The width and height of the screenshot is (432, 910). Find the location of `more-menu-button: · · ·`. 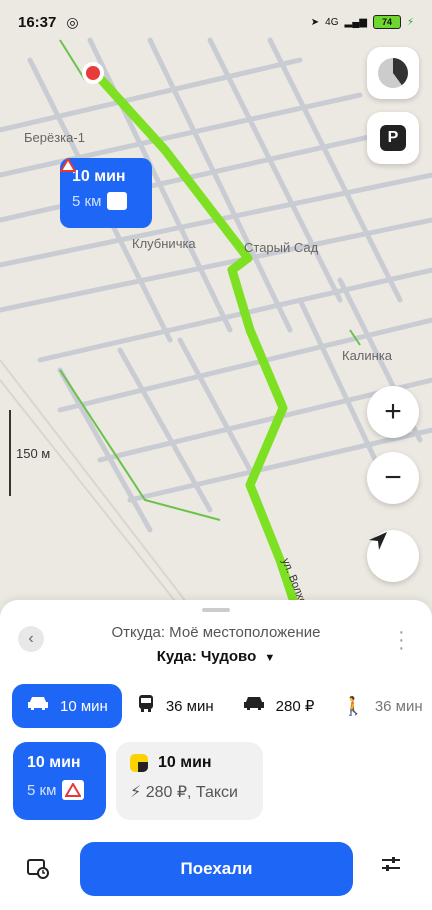

more-menu-button: · · · is located at coordinates (401, 640).